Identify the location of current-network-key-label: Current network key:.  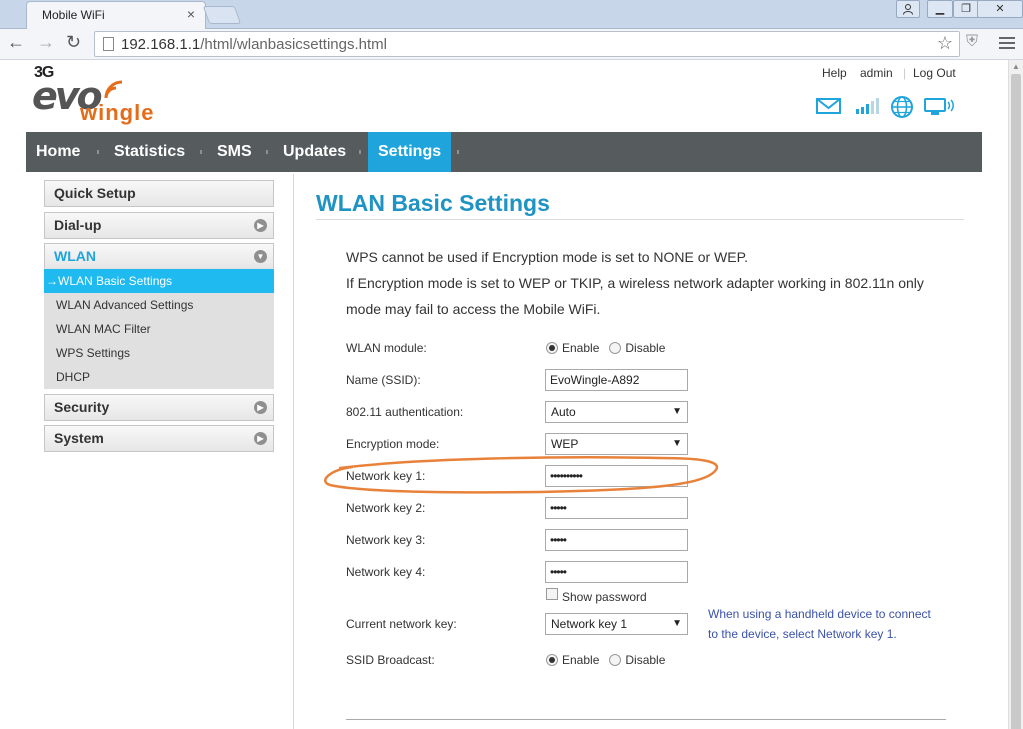
(401, 624).